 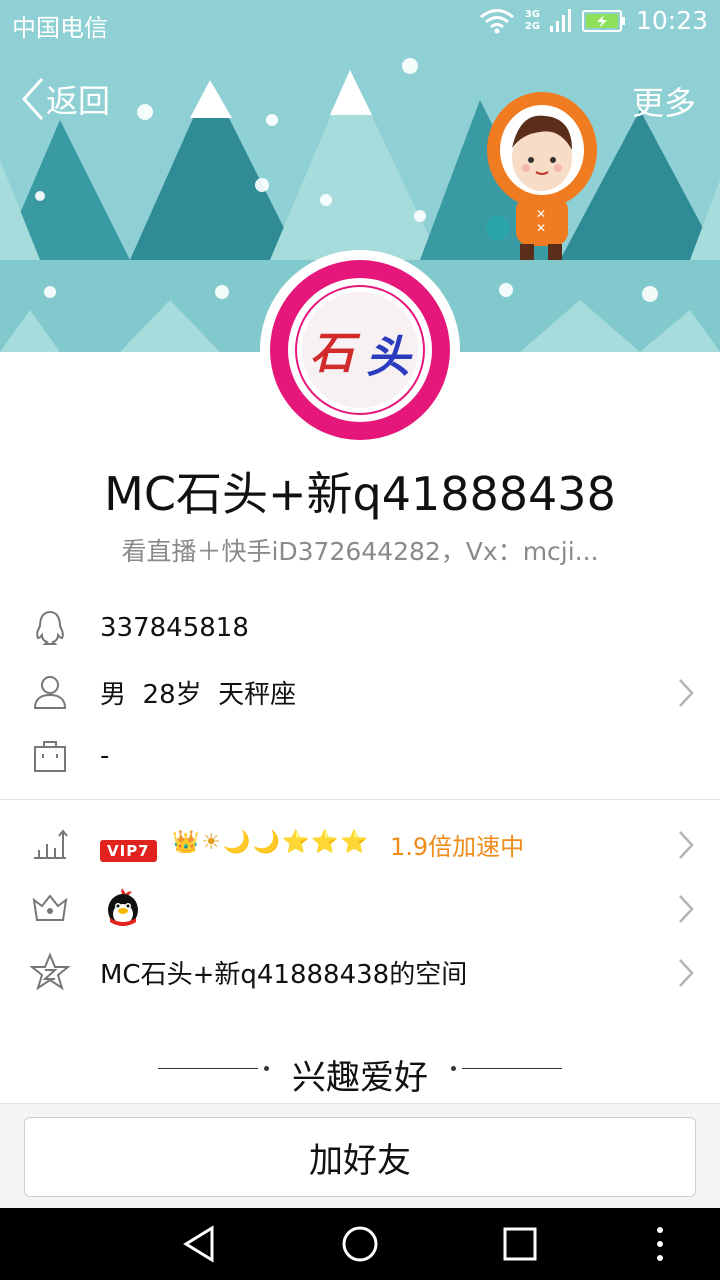 I want to click on system-navigation-bar, so click(x=360, y=1244).